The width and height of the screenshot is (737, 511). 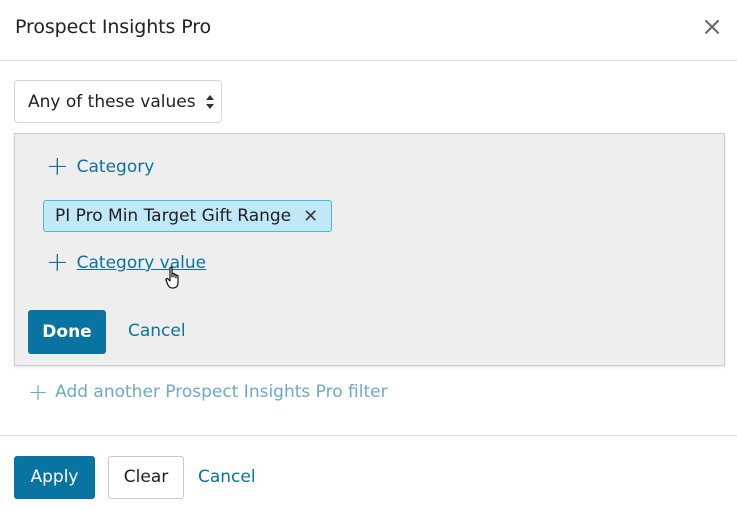 I want to click on remove-chip-icon: ✕, so click(x=310, y=216).